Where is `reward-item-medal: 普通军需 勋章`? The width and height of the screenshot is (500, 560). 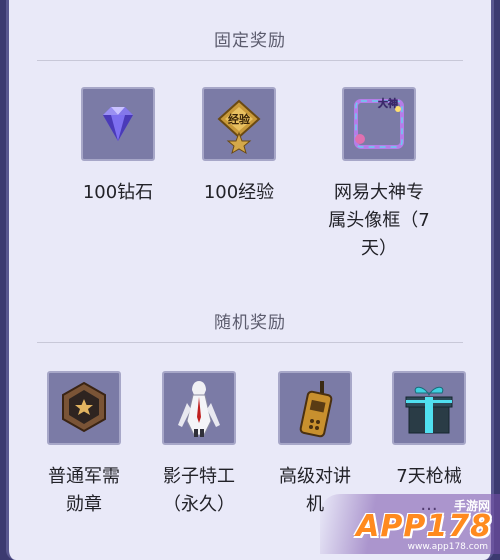
reward-item-medal: 普通军需 勋章 is located at coordinates (84, 445).